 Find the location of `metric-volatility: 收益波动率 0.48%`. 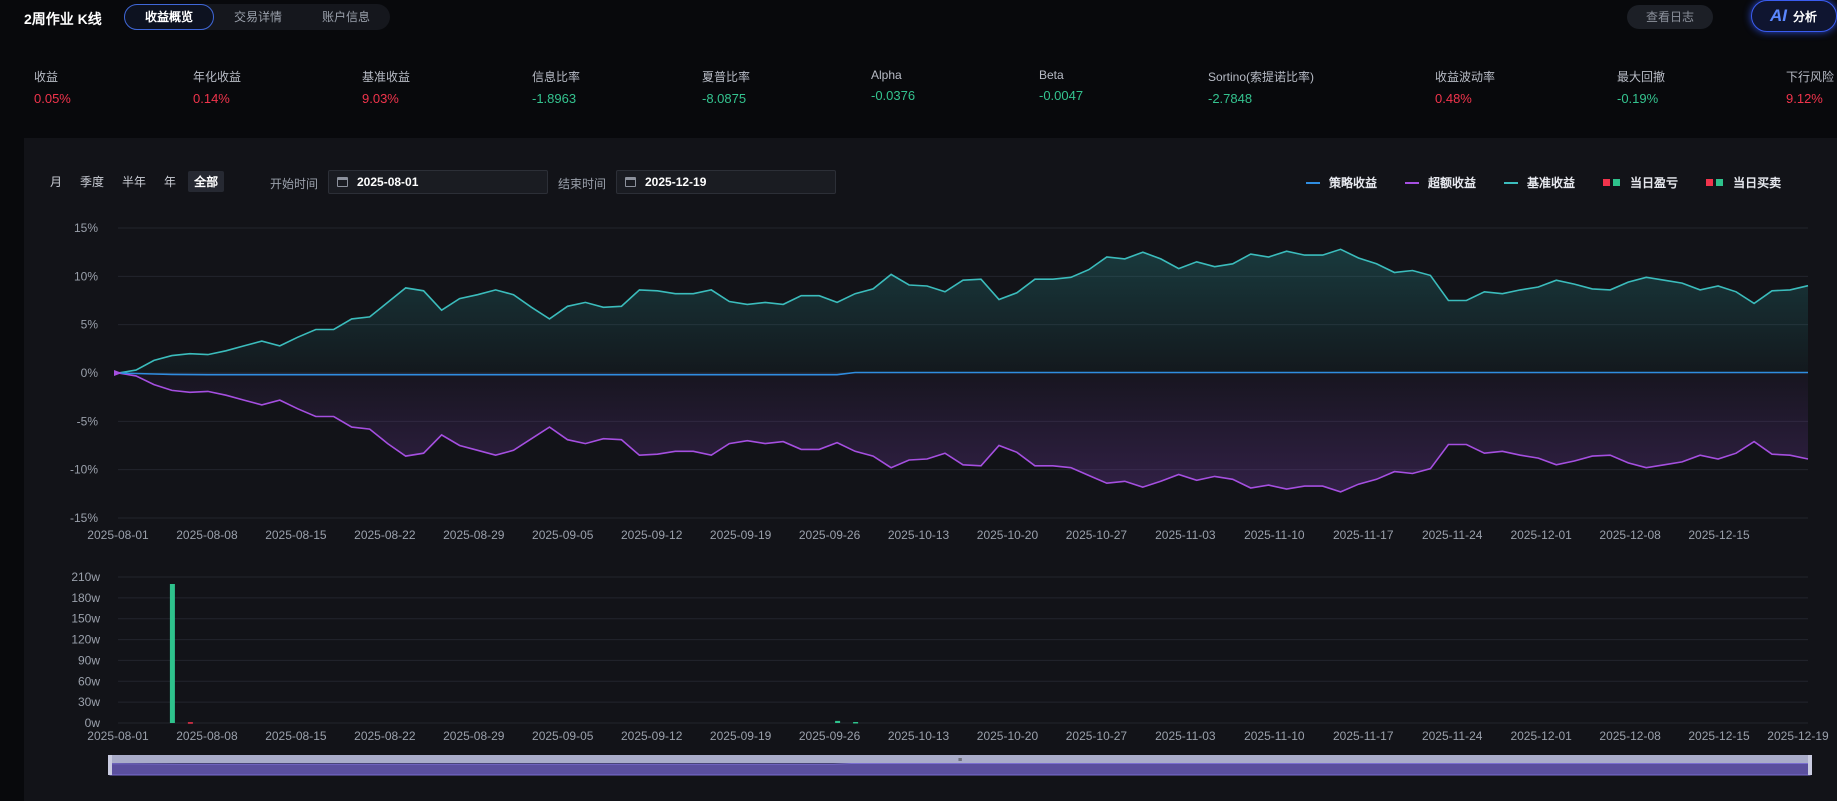

metric-volatility: 收益波动率 0.48% is located at coordinates (1465, 87).